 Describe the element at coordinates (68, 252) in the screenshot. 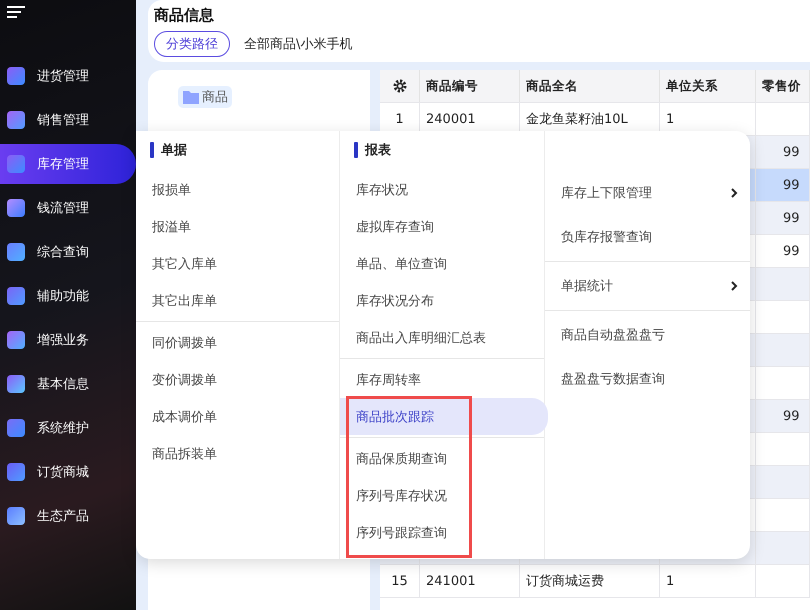

I see `sidebar-item: 综合查询` at that location.